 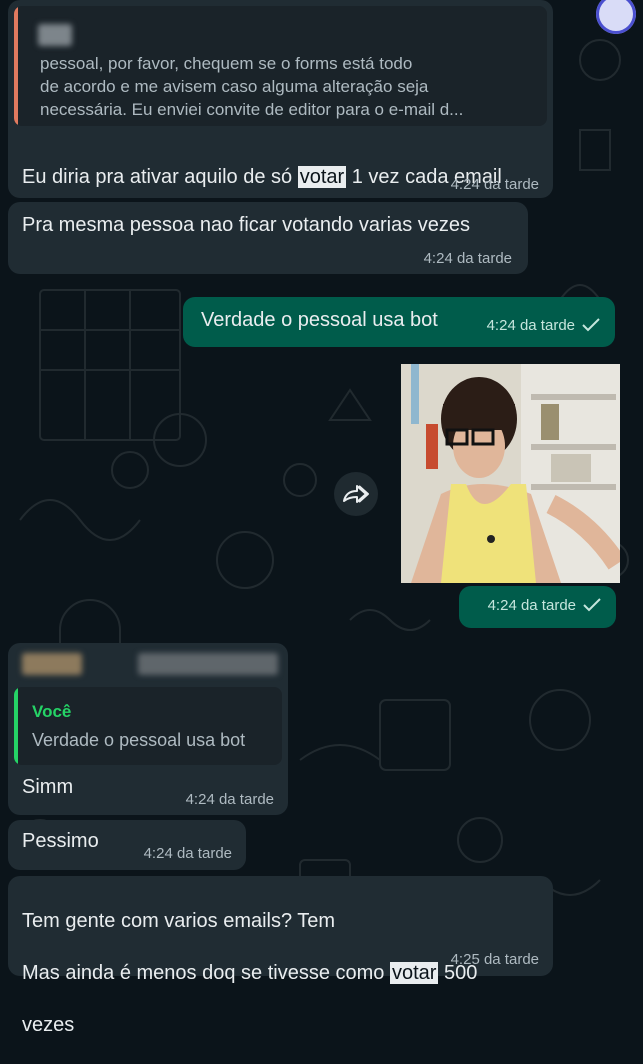 What do you see at coordinates (127, 845) in the screenshot?
I see `message-bubble-incoming: Pessimo 4:24 da tarde` at bounding box center [127, 845].